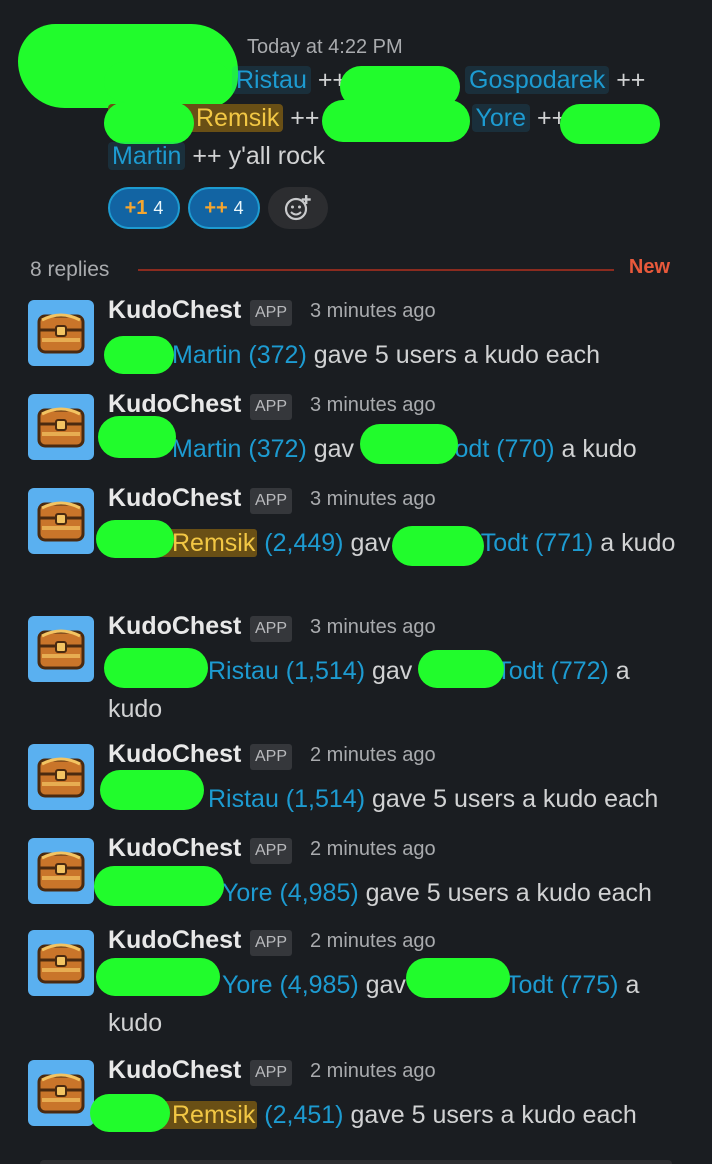  I want to click on replies-divider: 8 replies New, so click(350, 270).